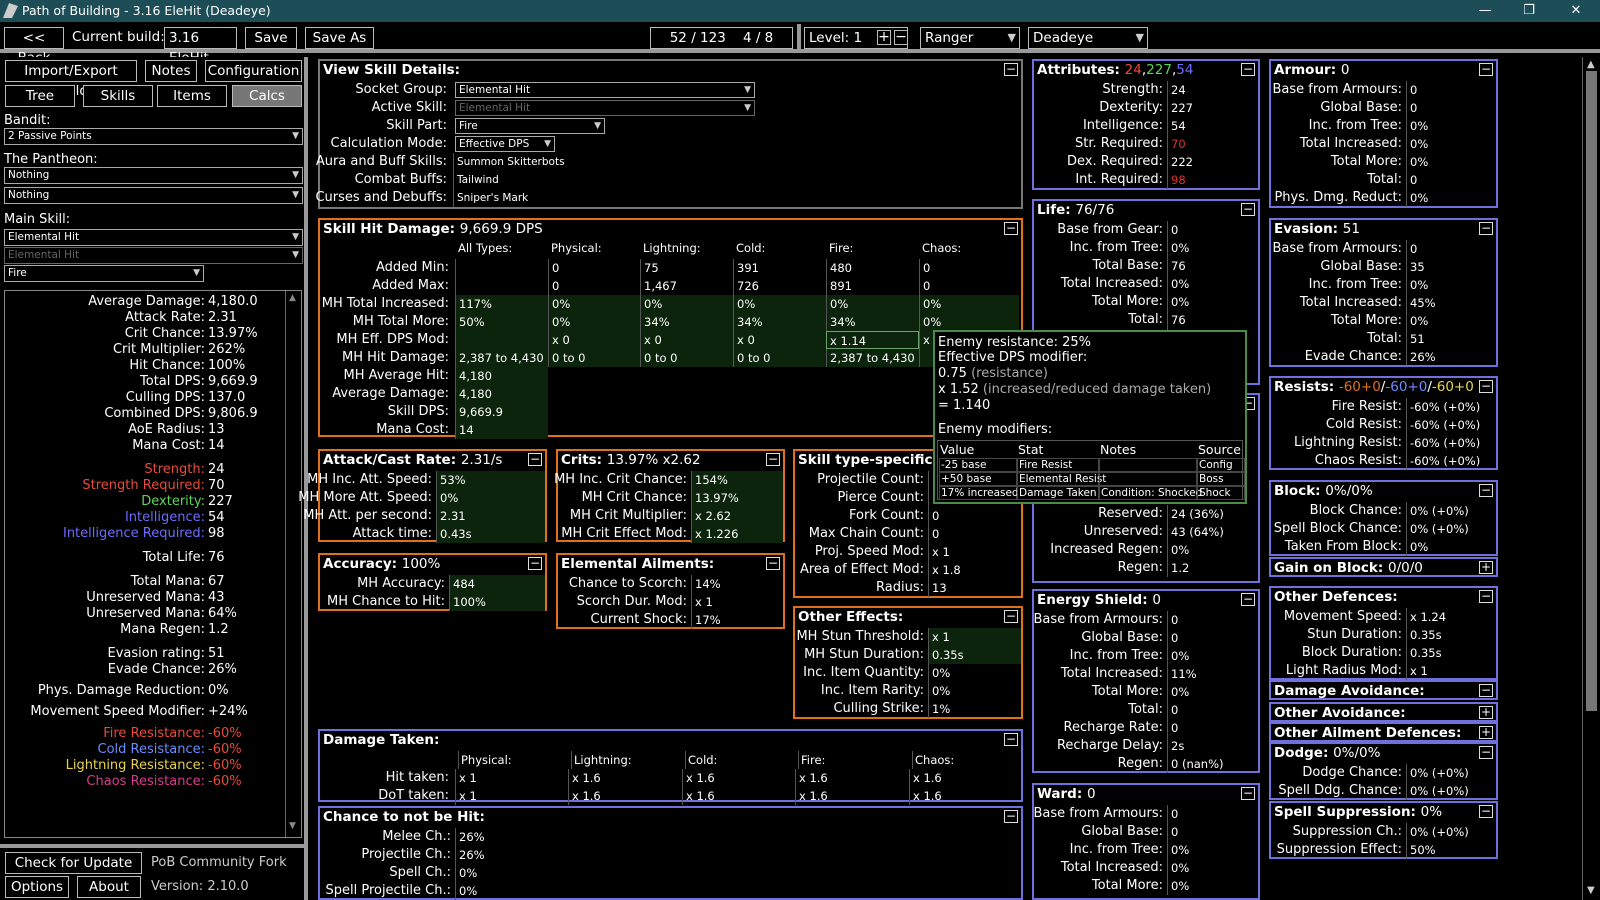 The height and width of the screenshot is (900, 1600). What do you see at coordinates (153, 175) in the screenshot?
I see `pantheon-major-dropdown: Nothing ▼` at bounding box center [153, 175].